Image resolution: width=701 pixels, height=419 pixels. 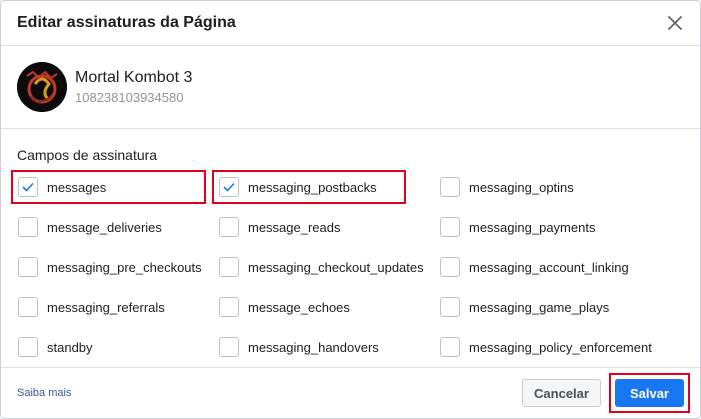 What do you see at coordinates (560, 347) in the screenshot?
I see `subscription-field-label: messaging_policy_enforcement` at bounding box center [560, 347].